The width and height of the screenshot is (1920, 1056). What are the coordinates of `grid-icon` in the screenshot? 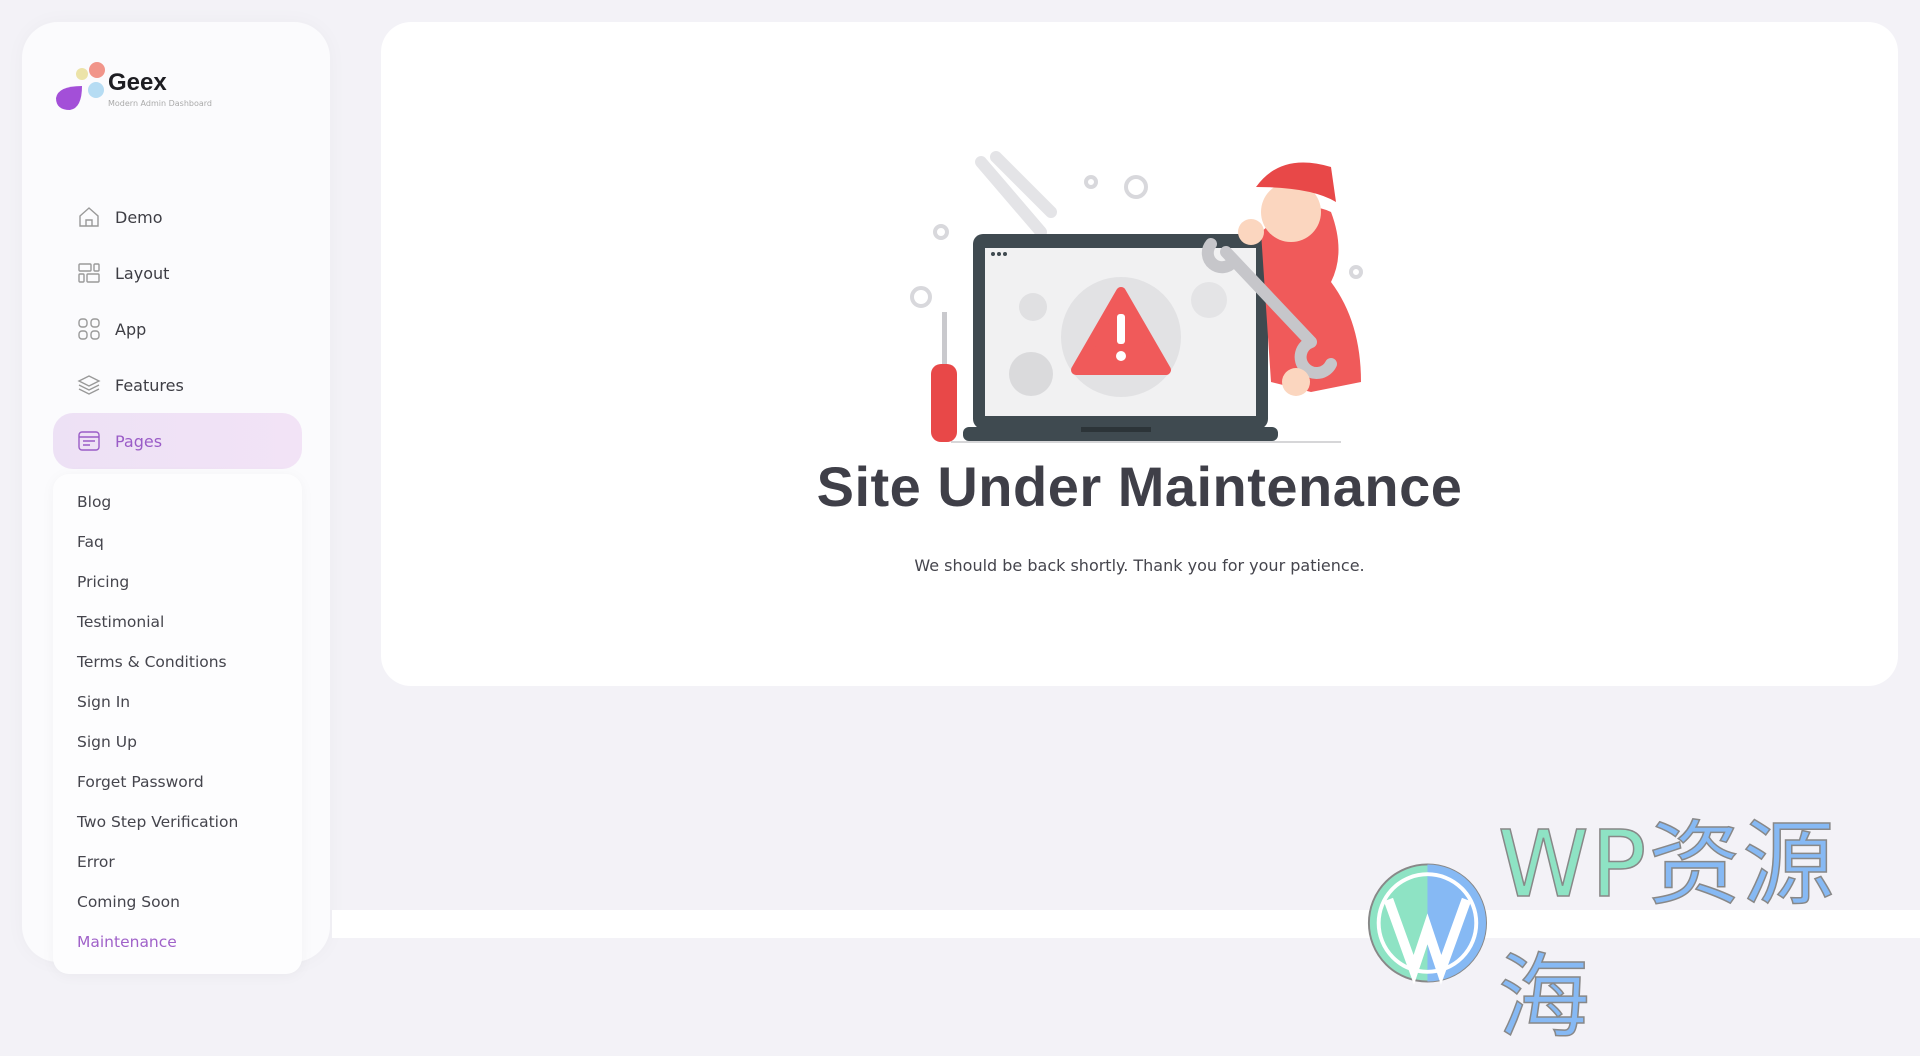 It's located at (89, 329).